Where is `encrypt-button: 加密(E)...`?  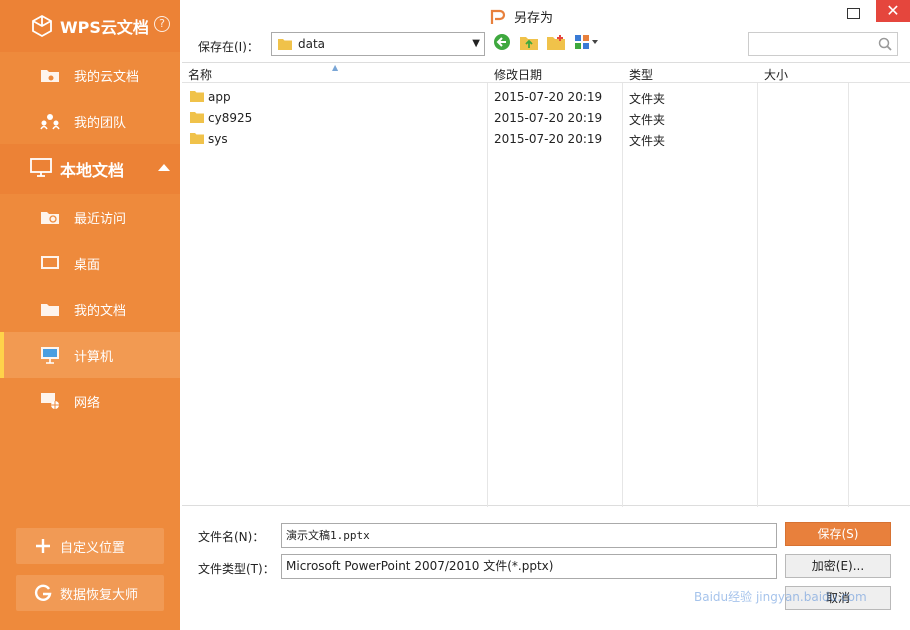
encrypt-button: 加密(E)... is located at coordinates (838, 566).